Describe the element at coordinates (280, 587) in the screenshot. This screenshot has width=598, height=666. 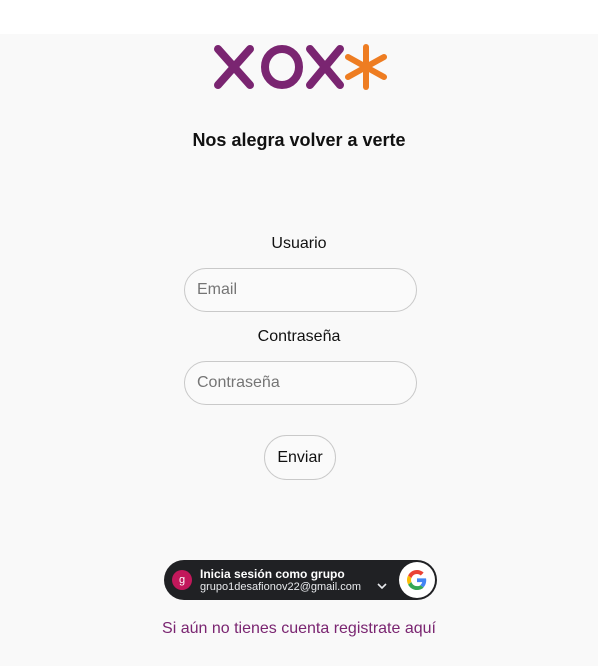
I see `google-account-email: grupo1desafionov22@gmail.com` at that location.